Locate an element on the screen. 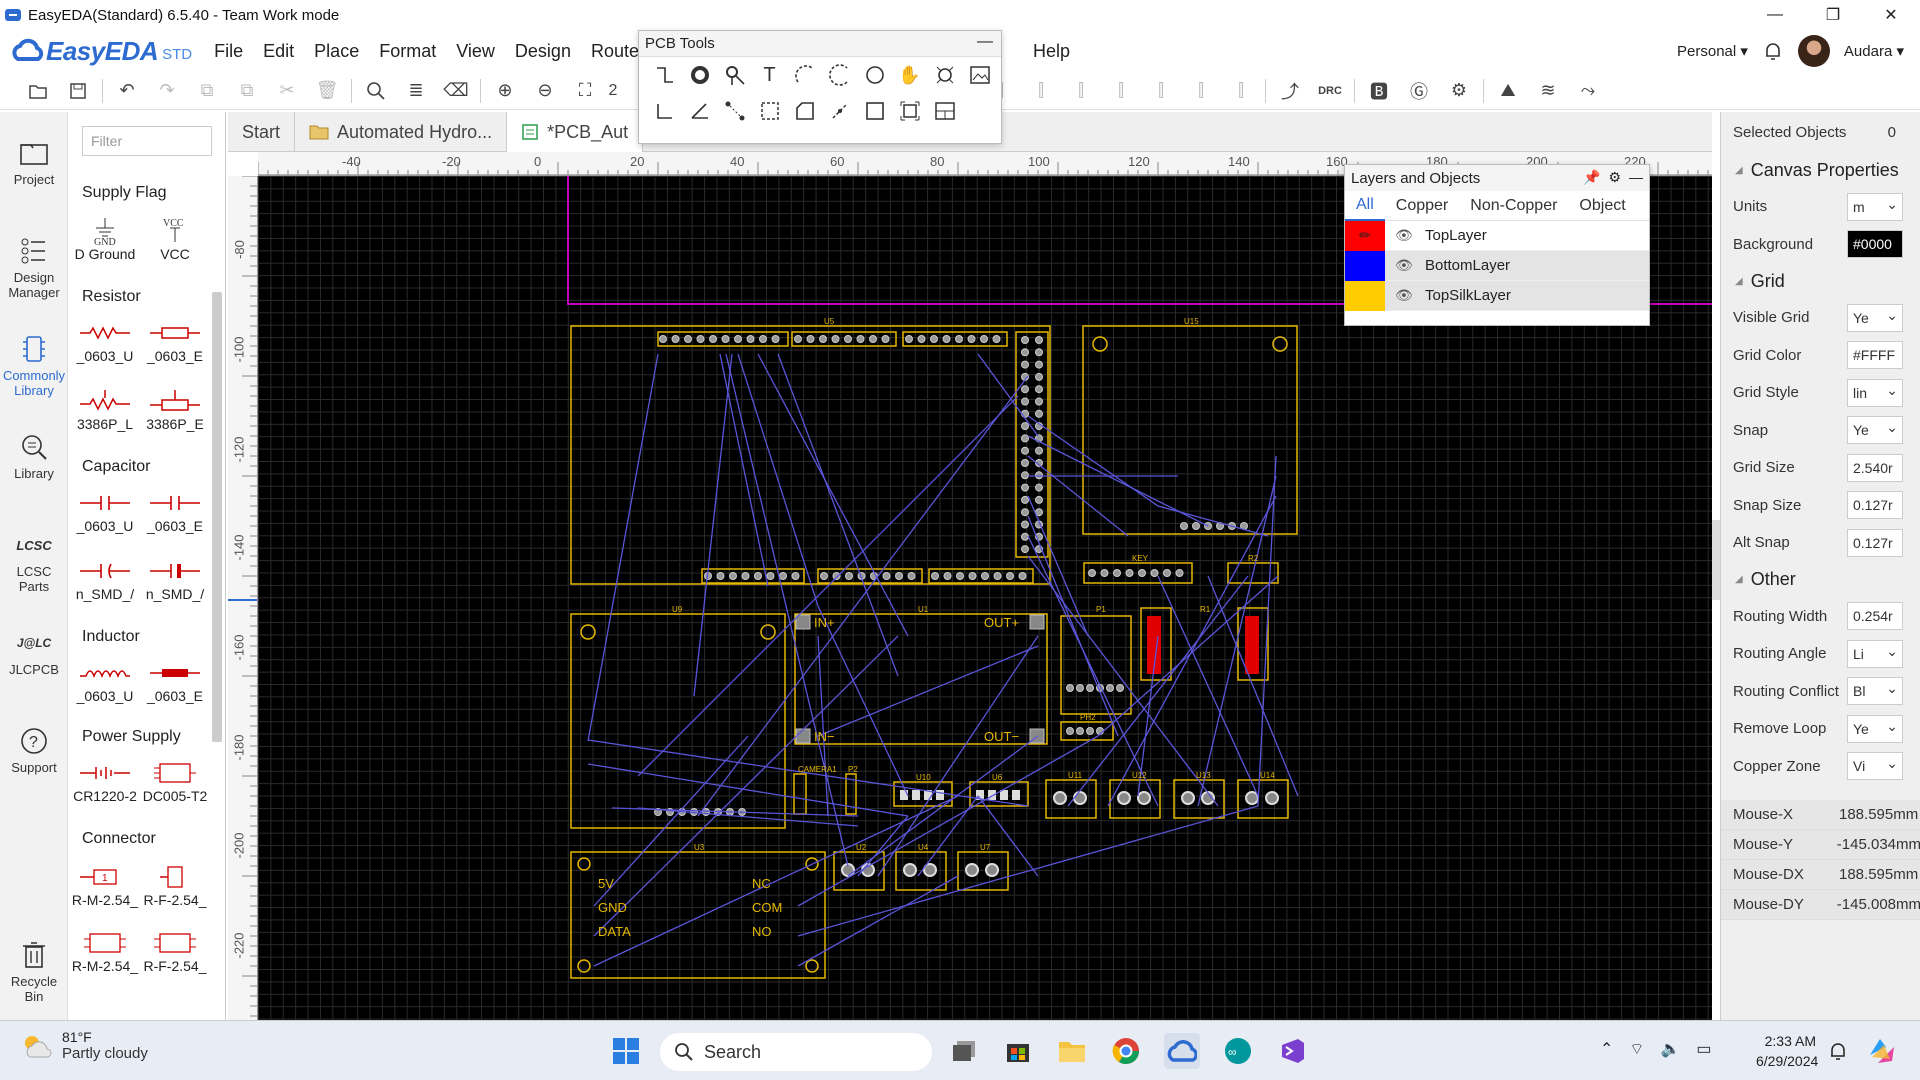  menu-place: Place is located at coordinates (336, 51).